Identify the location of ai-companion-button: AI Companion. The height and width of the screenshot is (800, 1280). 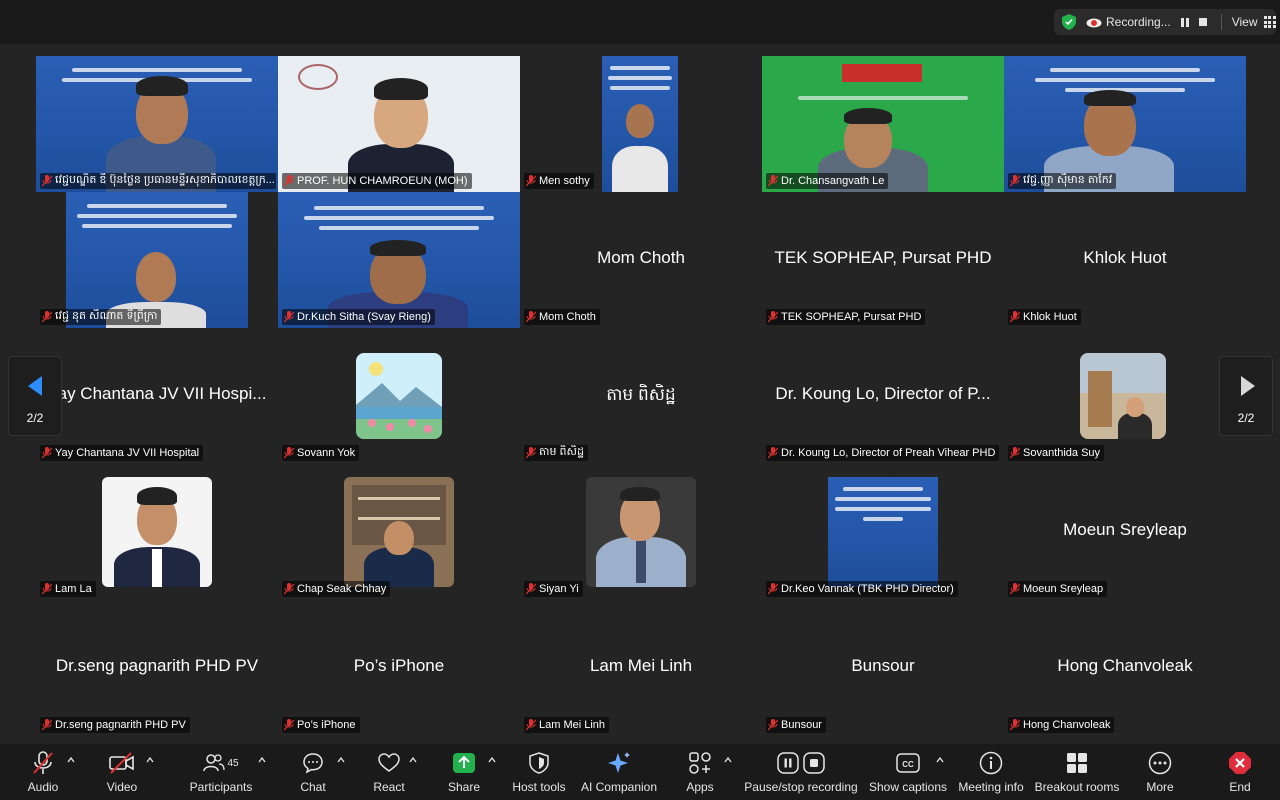
(619, 773).